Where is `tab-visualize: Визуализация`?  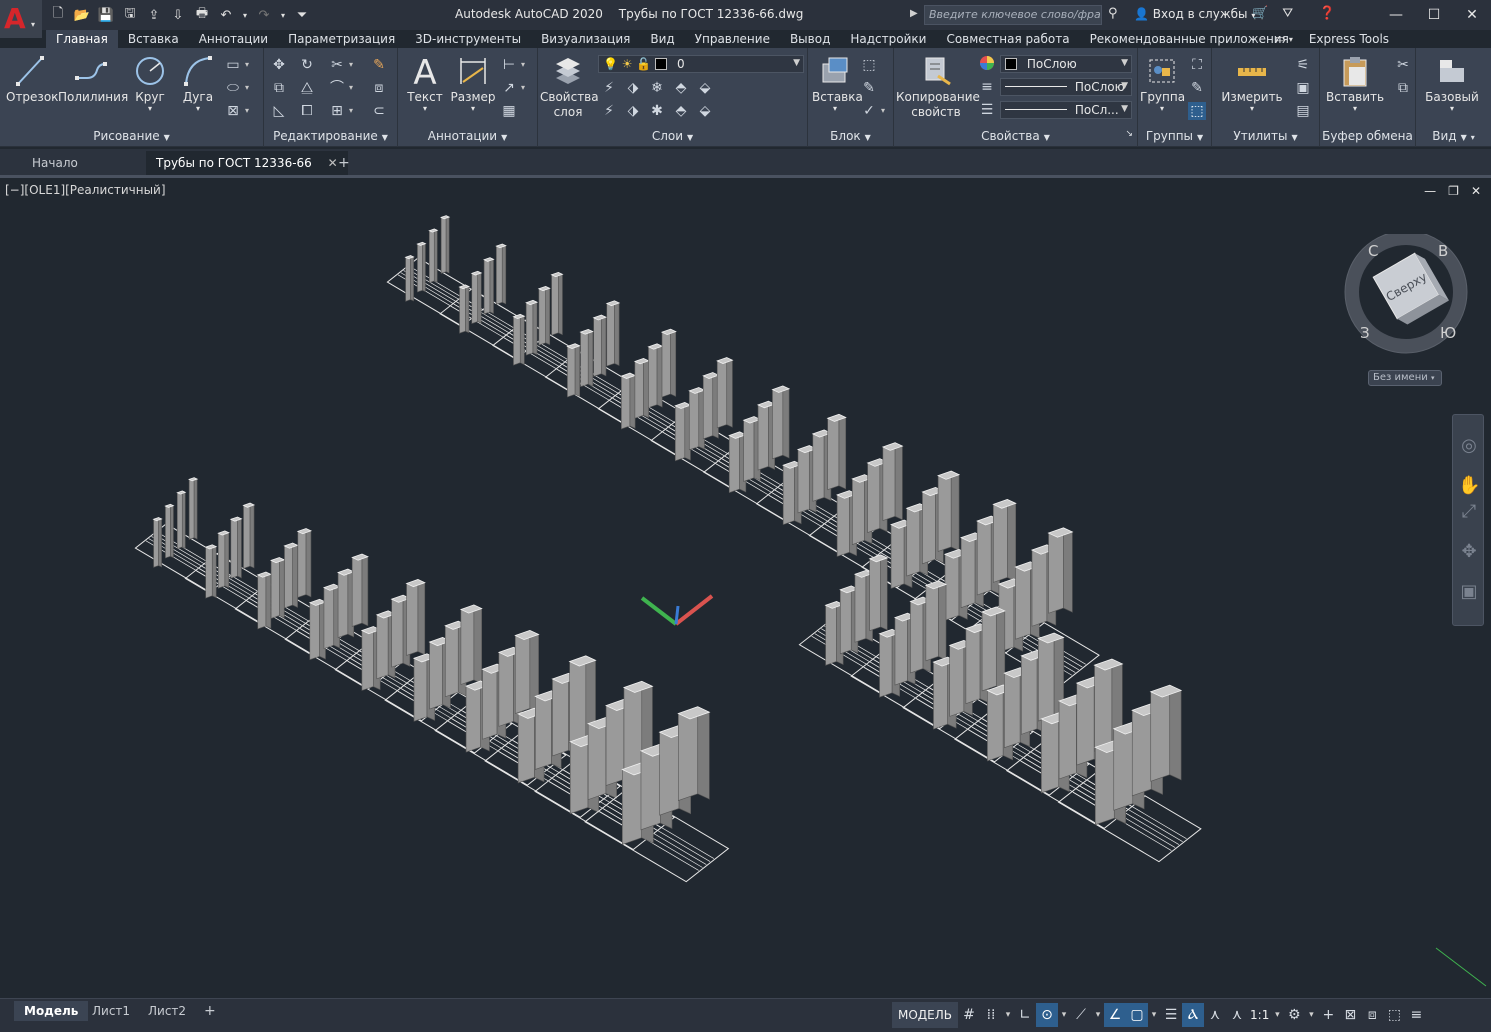 tab-visualize: Визуализация is located at coordinates (585, 39).